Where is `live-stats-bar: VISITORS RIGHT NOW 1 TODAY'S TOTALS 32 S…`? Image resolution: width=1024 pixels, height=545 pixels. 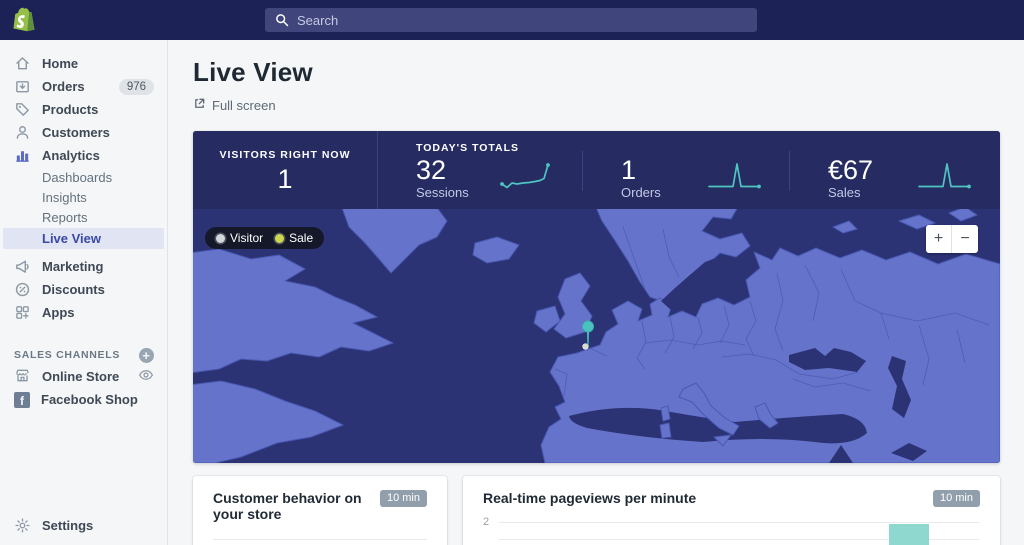 live-stats-bar: VISITORS RIGHT NOW 1 TODAY'S TOTALS 32 S… is located at coordinates (596, 170).